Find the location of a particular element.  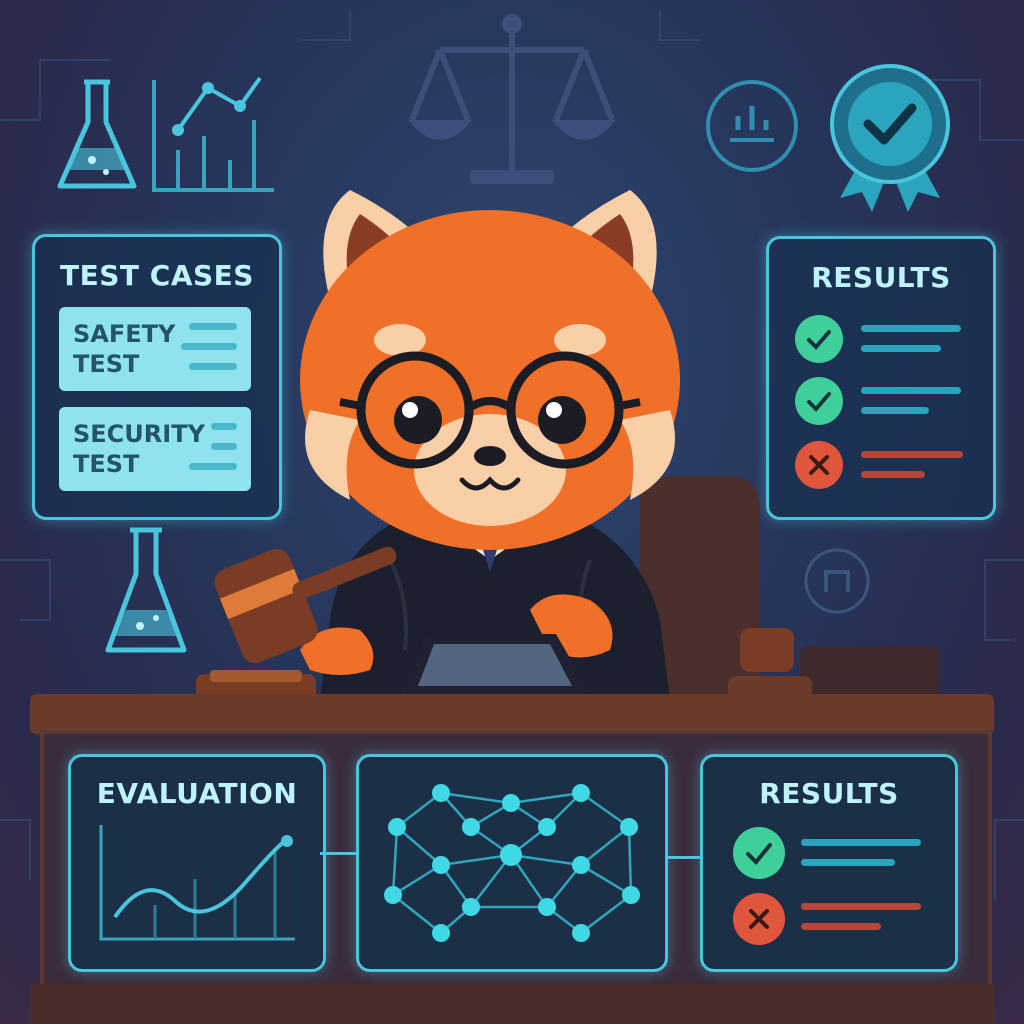

neural-network-icon is located at coordinates (512, 863).